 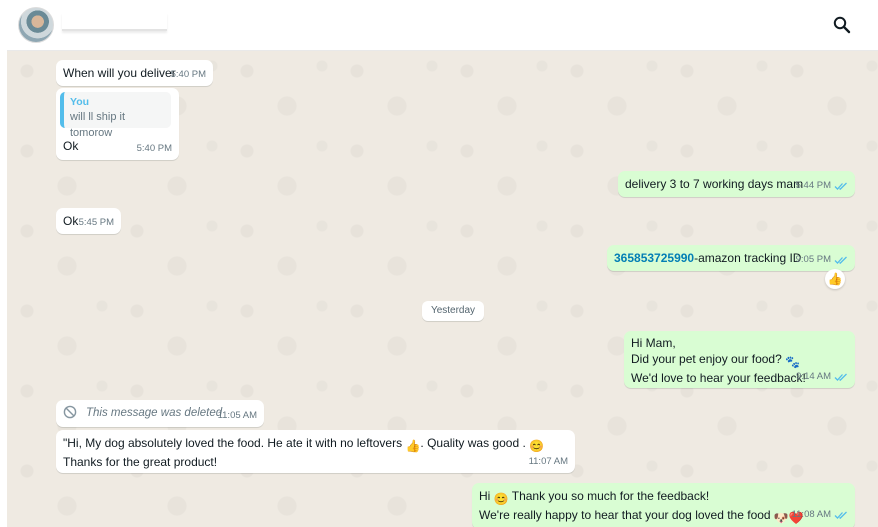 I want to click on quote-text: will ll ship it tomorow, so click(x=98, y=125).